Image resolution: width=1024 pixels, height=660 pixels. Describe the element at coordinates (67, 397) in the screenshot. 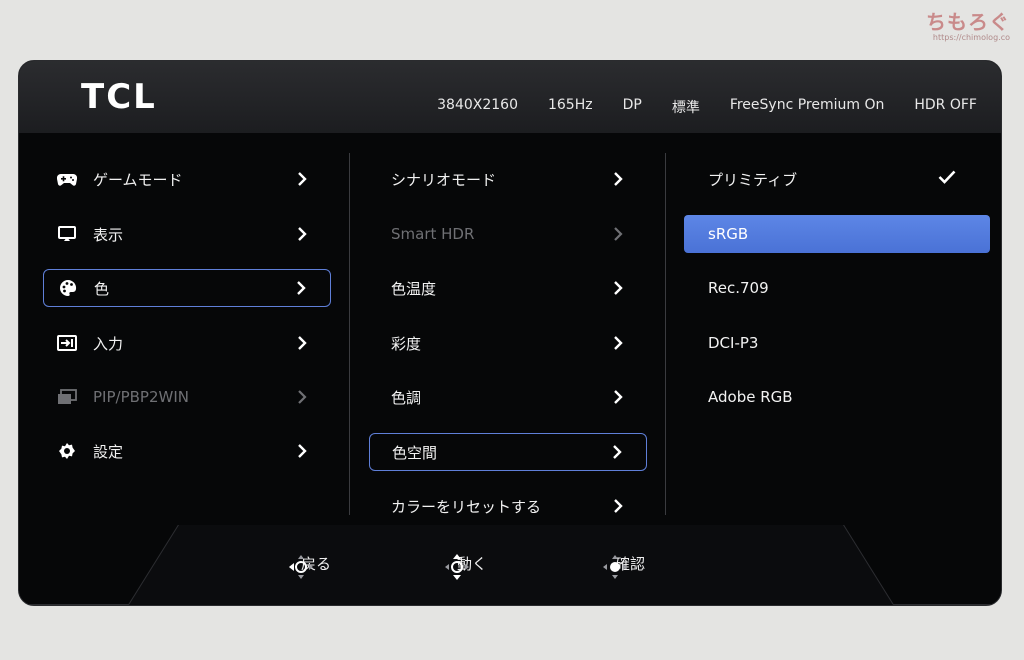

I see `pip-icon` at that location.